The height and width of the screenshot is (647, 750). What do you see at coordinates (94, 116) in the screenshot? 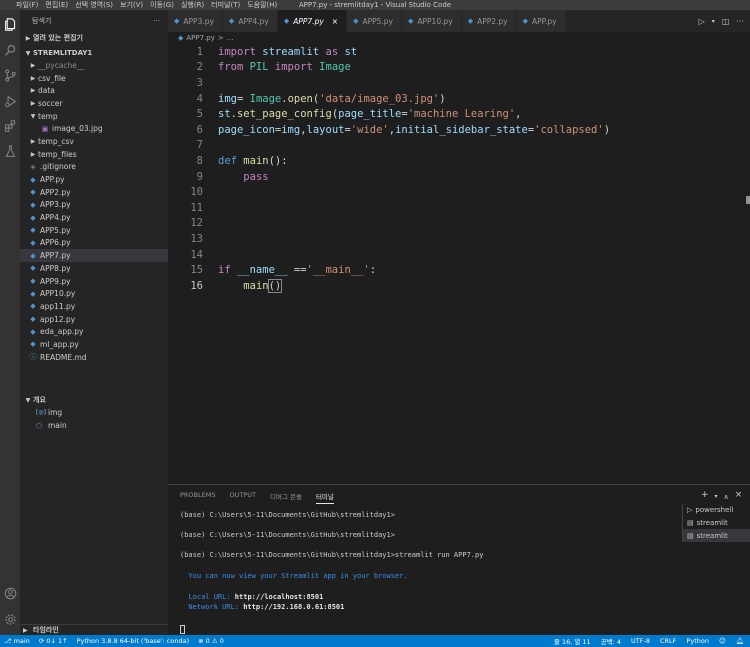
I see `tree-folder: ▼ temp` at bounding box center [94, 116].